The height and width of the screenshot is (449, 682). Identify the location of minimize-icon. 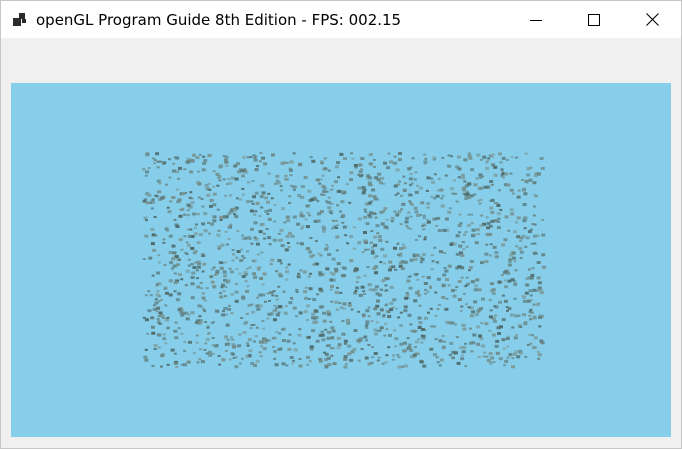
(536, 20).